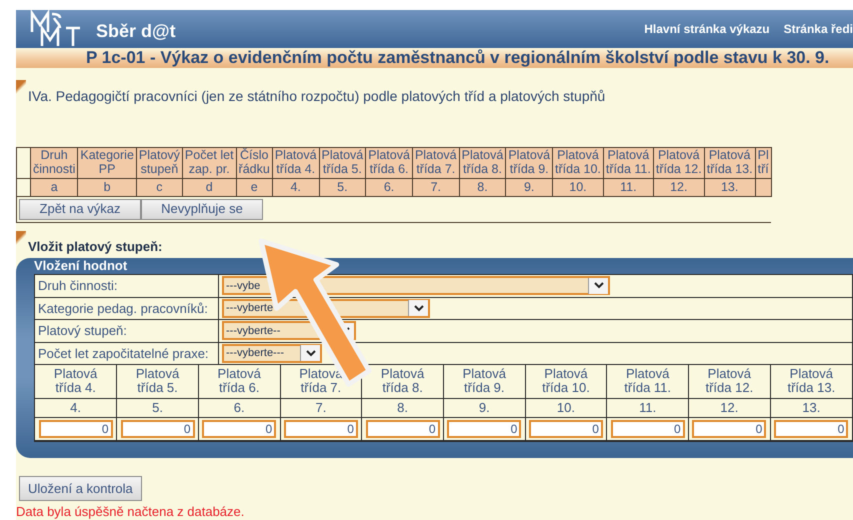 The image size is (853, 520). Describe the element at coordinates (209, 187) in the screenshot. I see `table-cell: d` at that location.